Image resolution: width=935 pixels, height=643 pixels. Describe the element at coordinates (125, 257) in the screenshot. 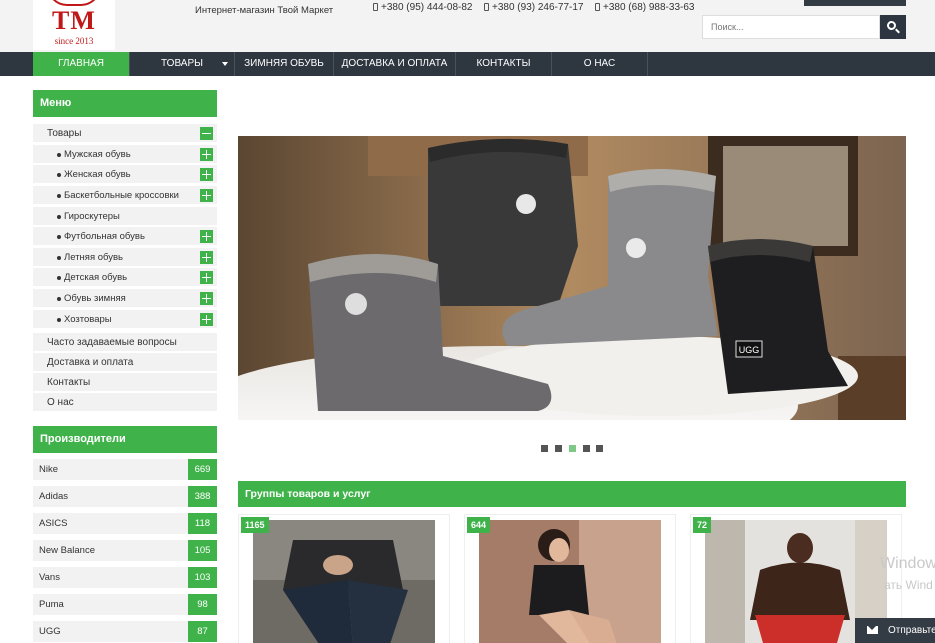

I see `menu-subitem: Летняя обувь` at that location.